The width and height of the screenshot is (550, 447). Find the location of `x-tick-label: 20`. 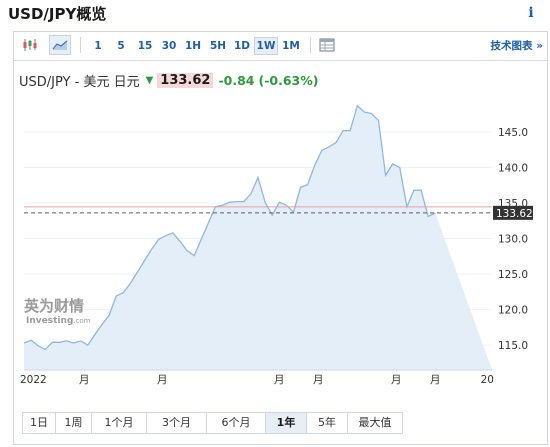

x-tick-label: 20 is located at coordinates (487, 380).